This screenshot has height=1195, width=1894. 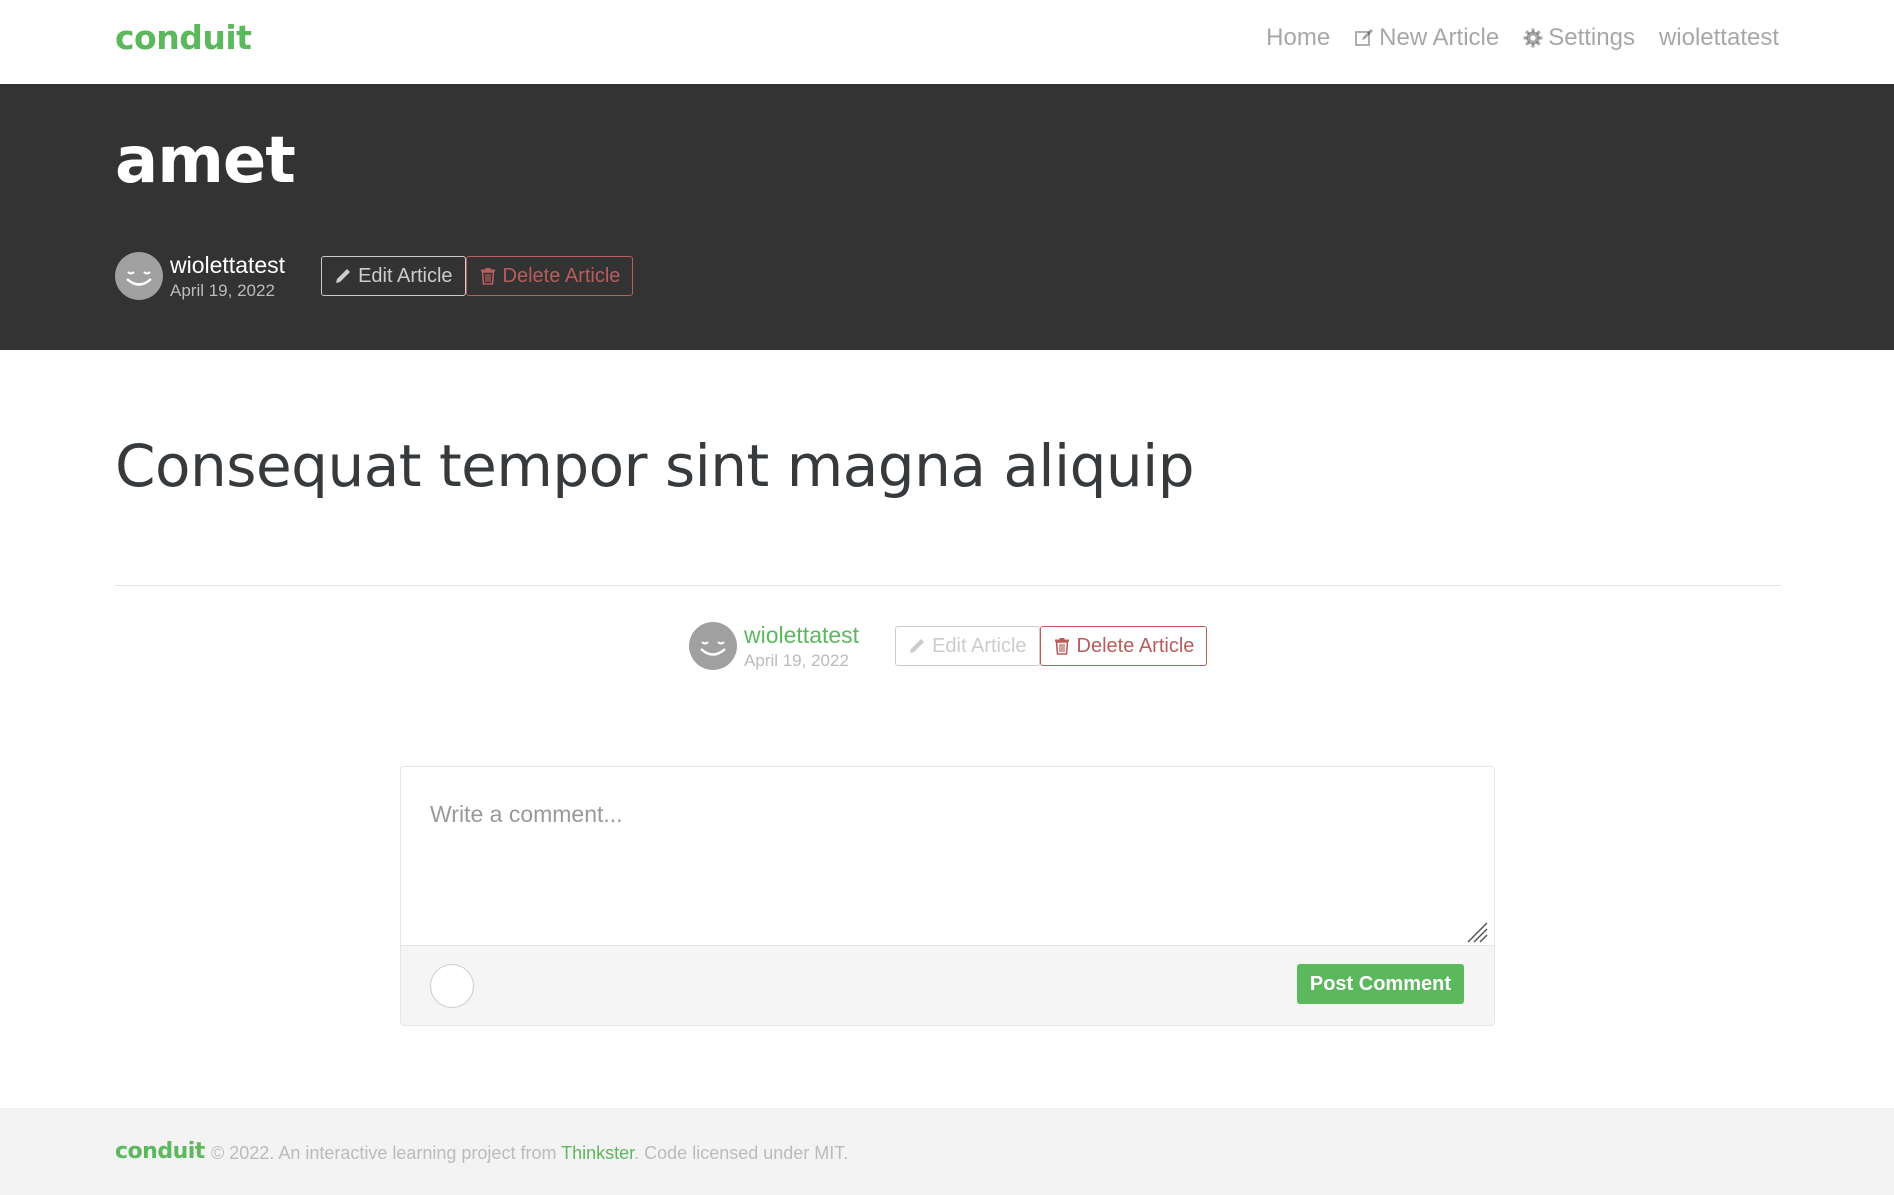 I want to click on footer-text-after: . Code licensed under MIT., so click(x=741, y=1153).